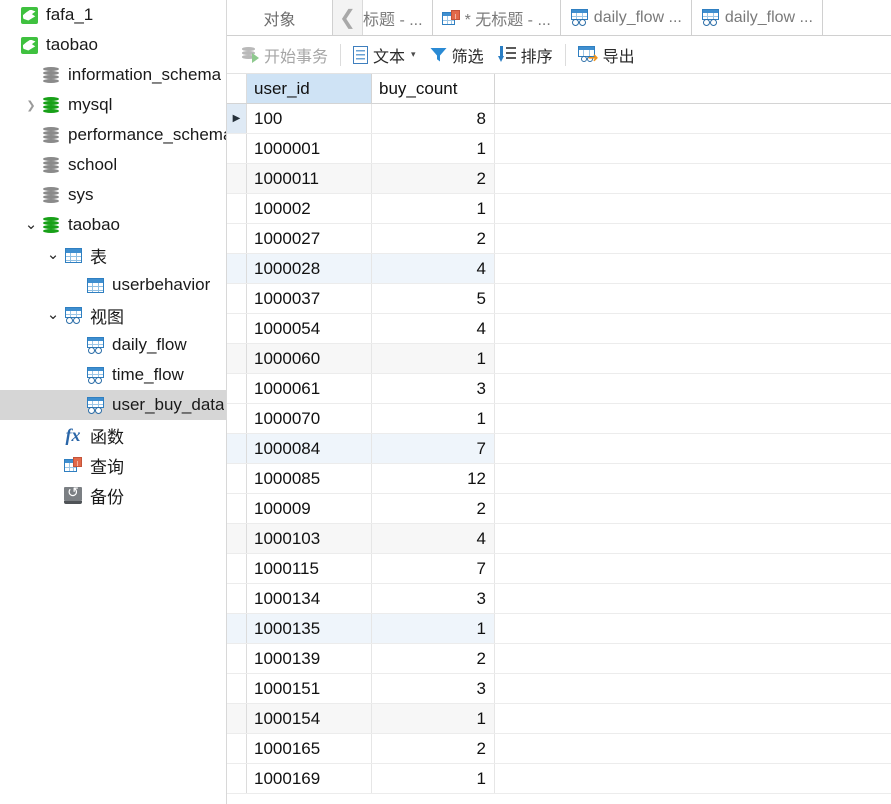 The image size is (891, 804). What do you see at coordinates (559, 329) in the screenshot?
I see `table-row: 1000054 4` at bounding box center [559, 329].